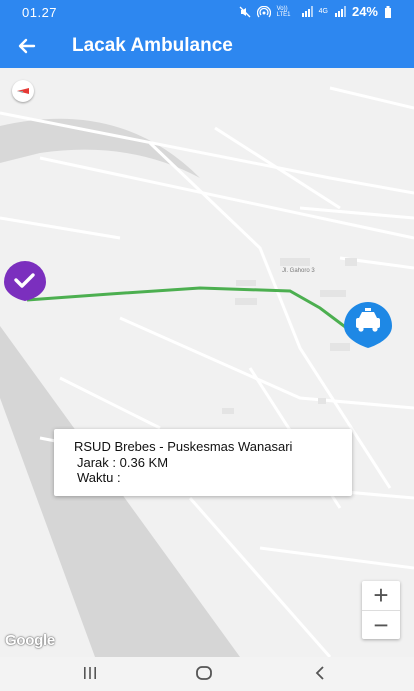 The width and height of the screenshot is (414, 691). I want to click on signal-icon, so click(307, 11).